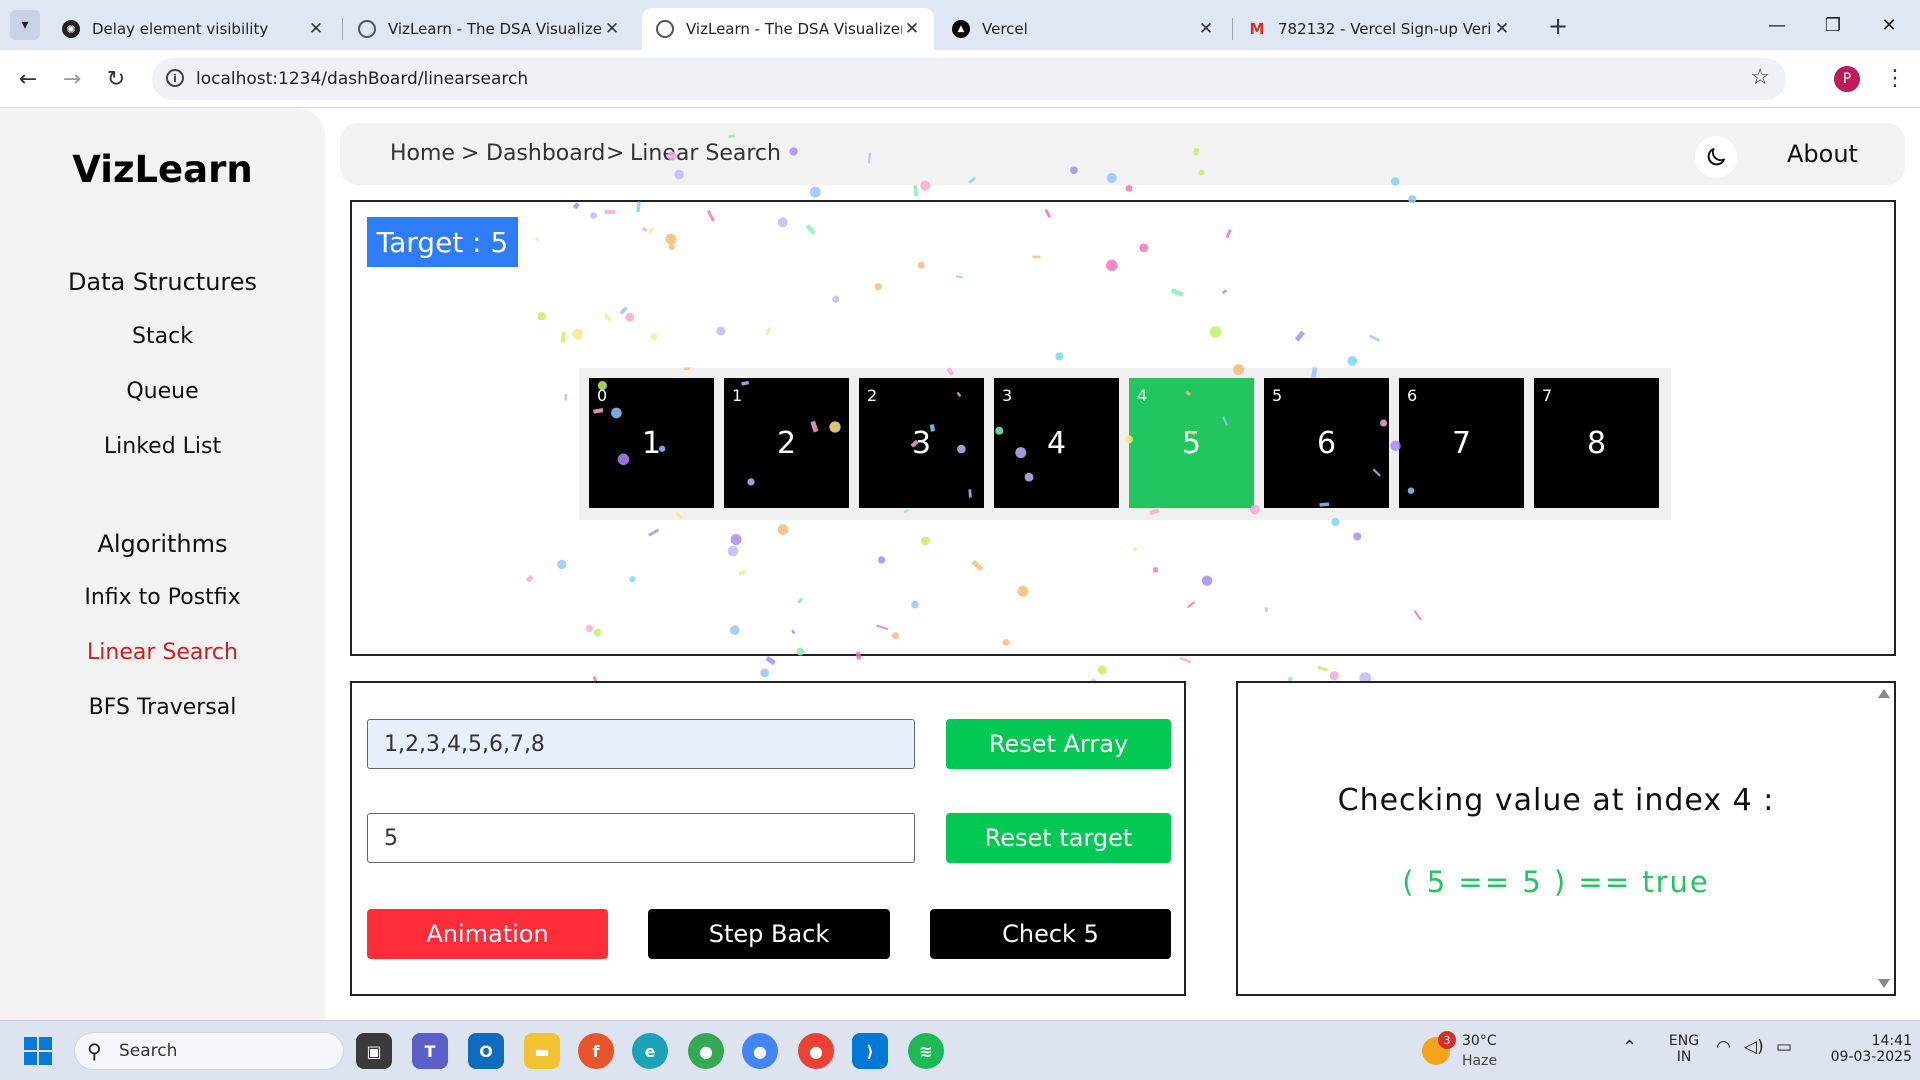 This screenshot has width=1920, height=1080. I want to click on weather-widget: 3 30°C Haze, so click(1480, 1051).